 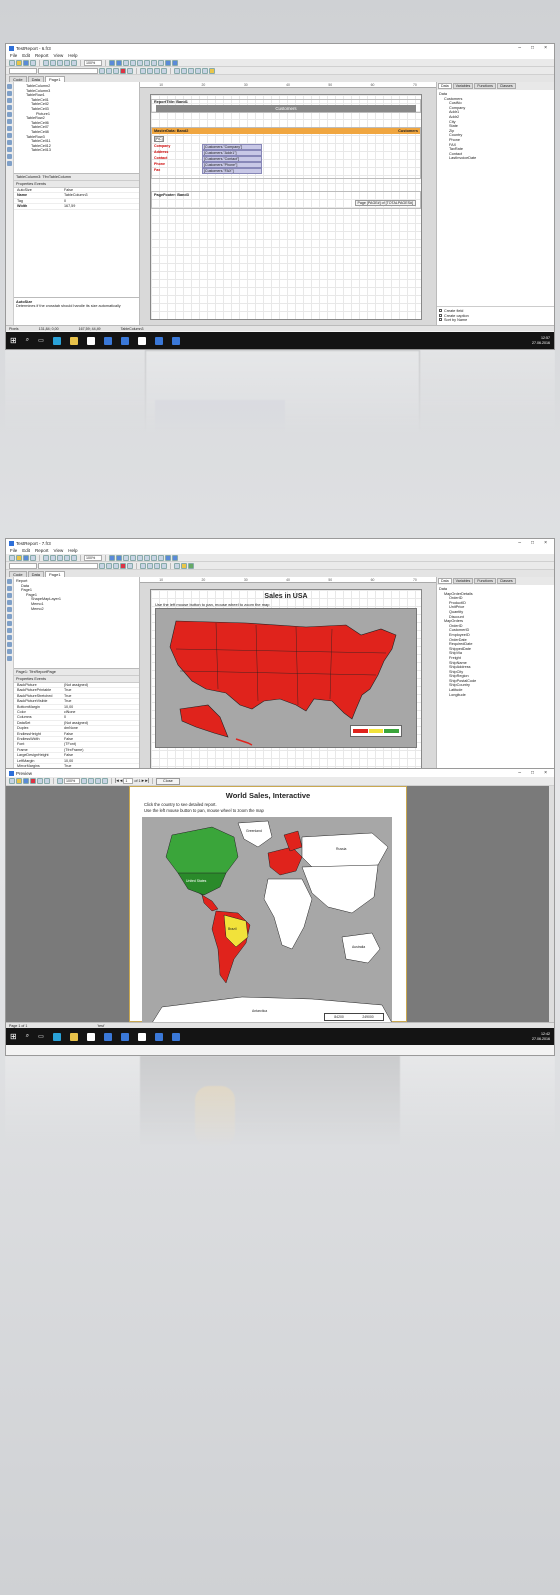 I want to click on align-left-icon, so click(x=126, y=62).